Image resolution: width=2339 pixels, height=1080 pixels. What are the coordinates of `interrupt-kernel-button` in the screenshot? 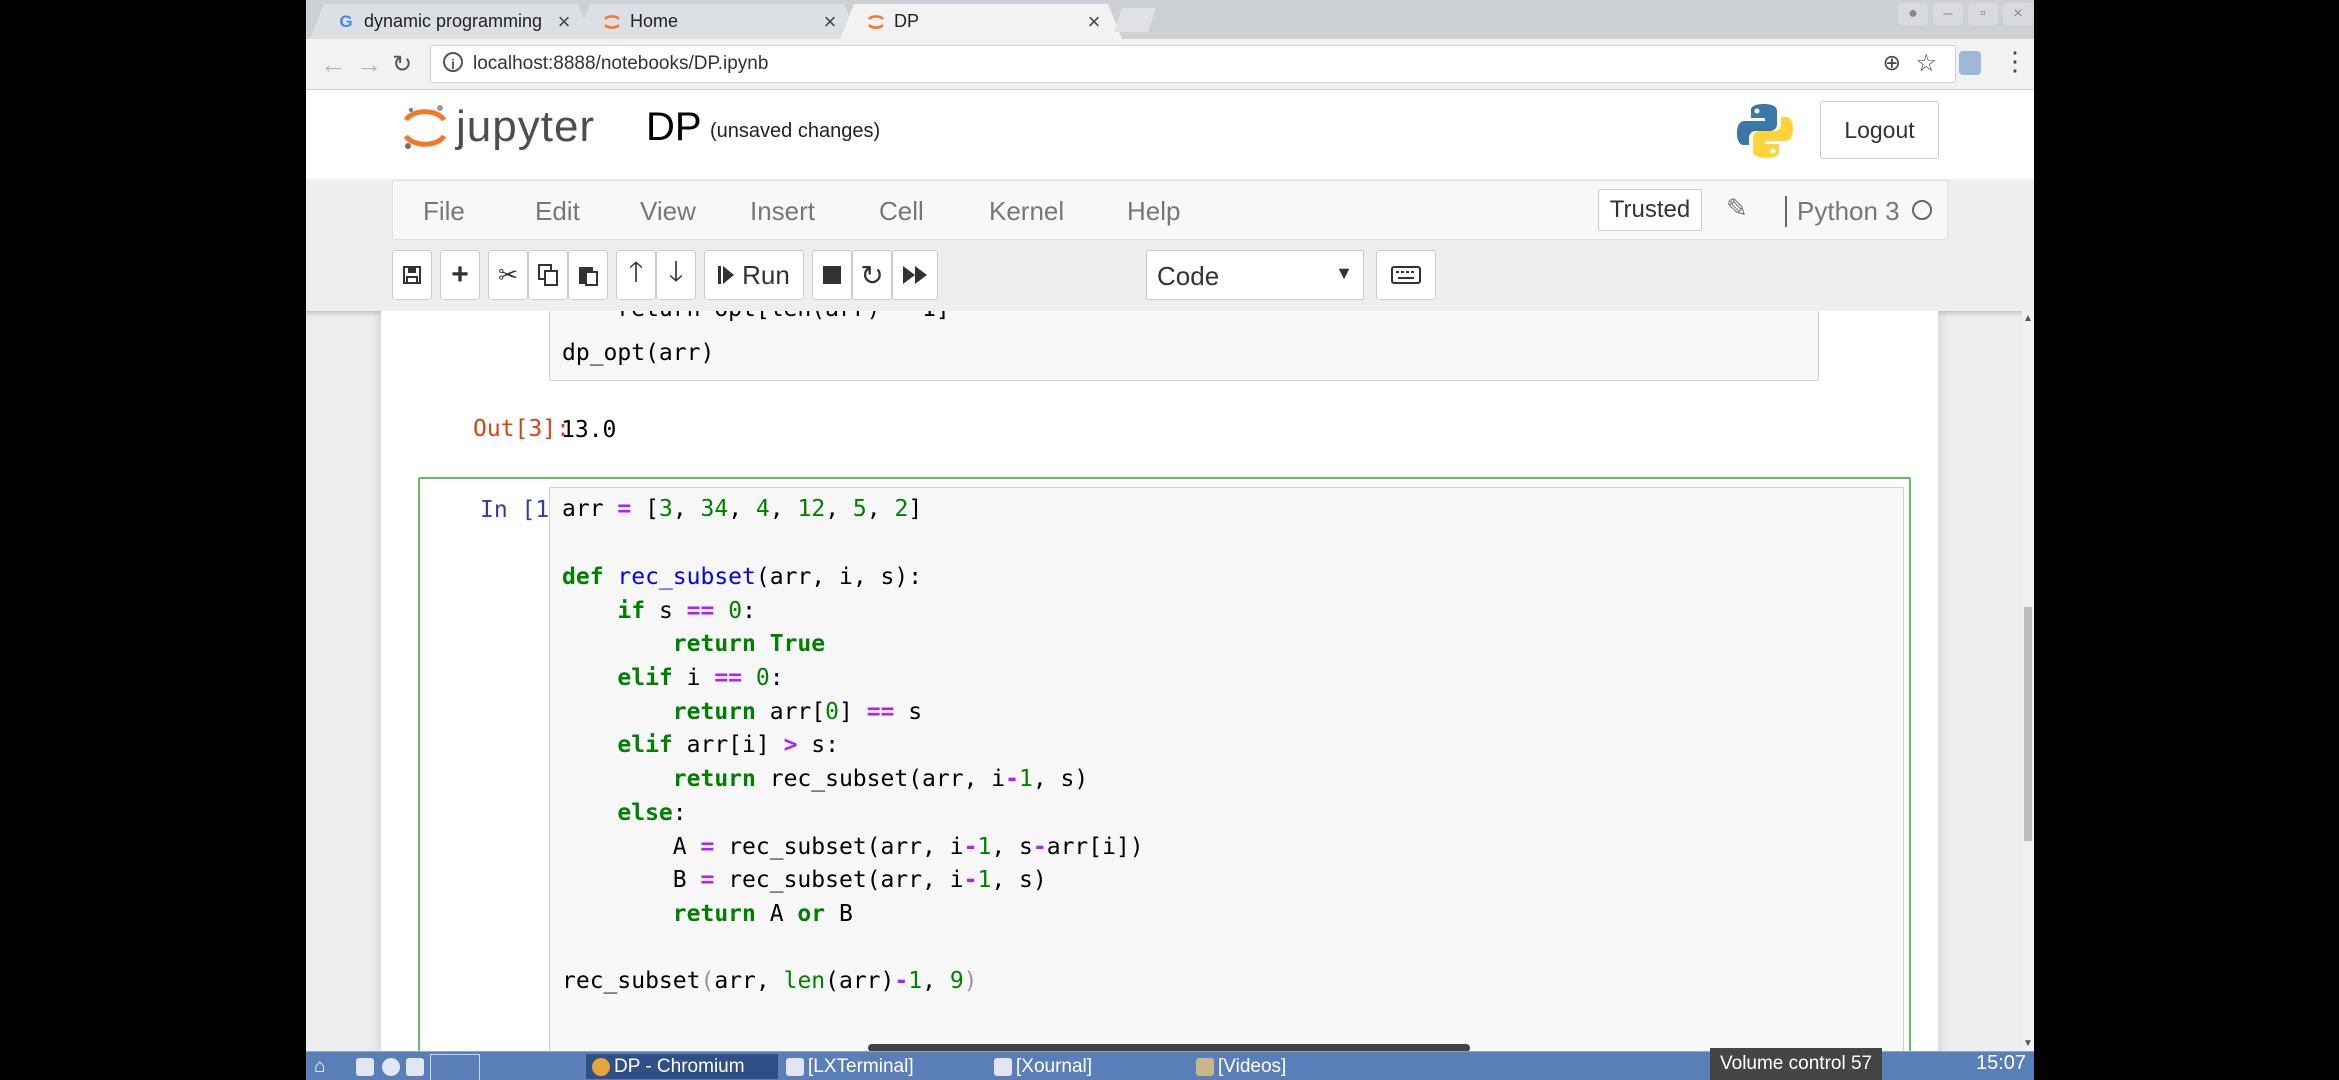 It's located at (832, 275).